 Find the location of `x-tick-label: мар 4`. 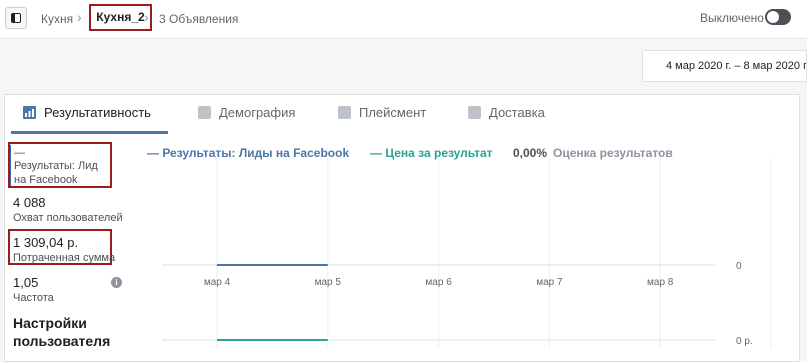

x-tick-label: мар 4 is located at coordinates (217, 282).